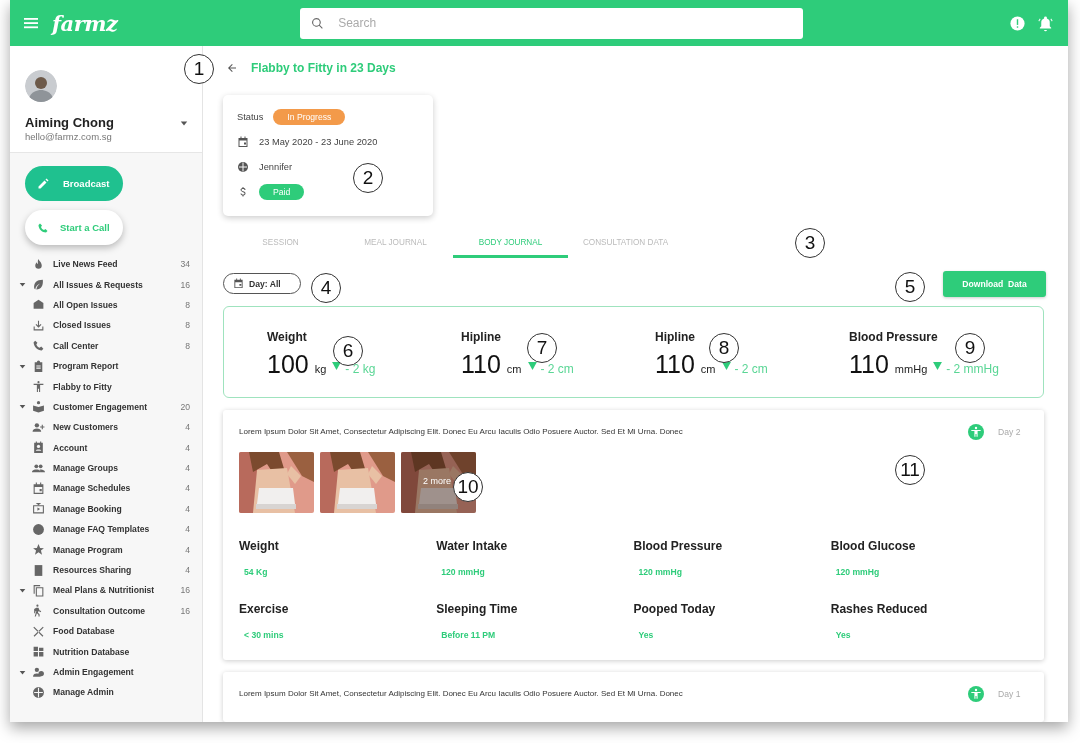  What do you see at coordinates (106, 427) in the screenshot?
I see `nav-item: New Customers 4` at bounding box center [106, 427].